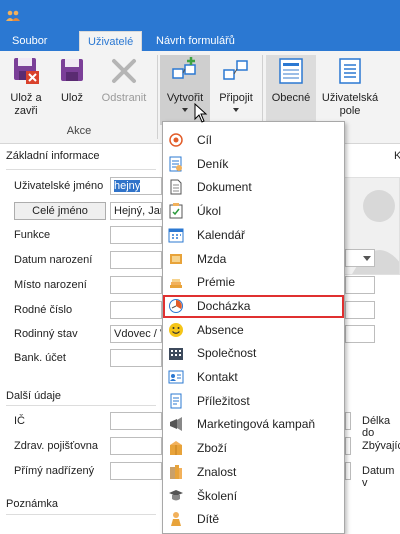 This screenshot has height=534, width=400. Describe the element at coordinates (72, 70) in the screenshot. I see `save-icon` at that location.